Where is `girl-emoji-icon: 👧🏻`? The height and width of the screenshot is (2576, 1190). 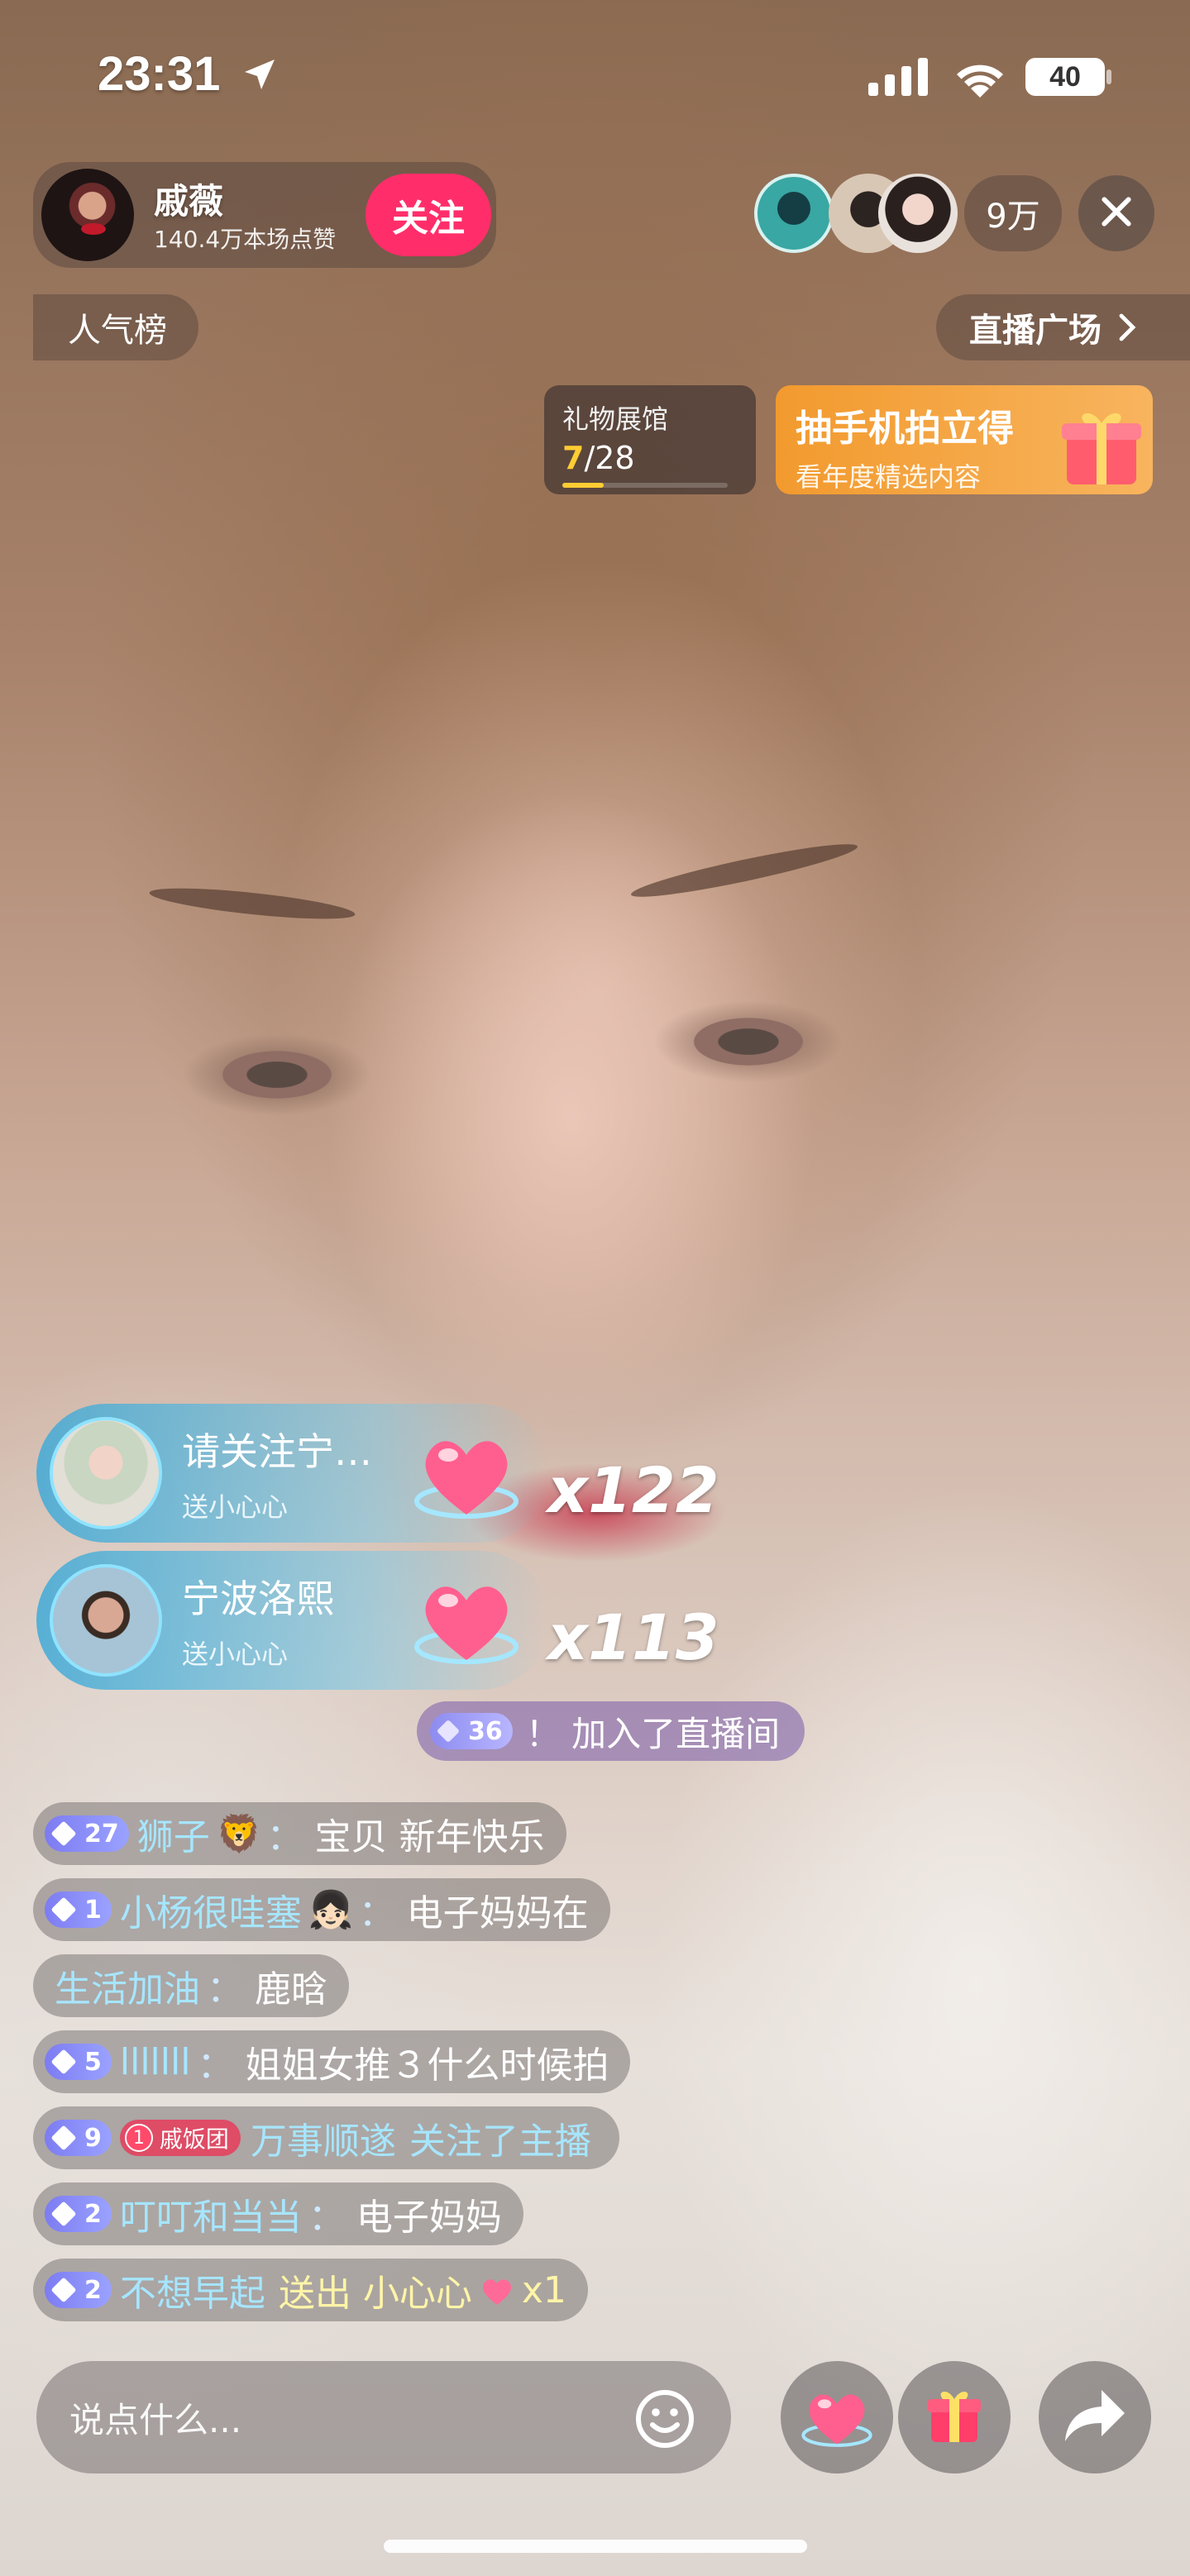
girl-emoji-icon: 👧🏻 is located at coordinates (331, 1910).